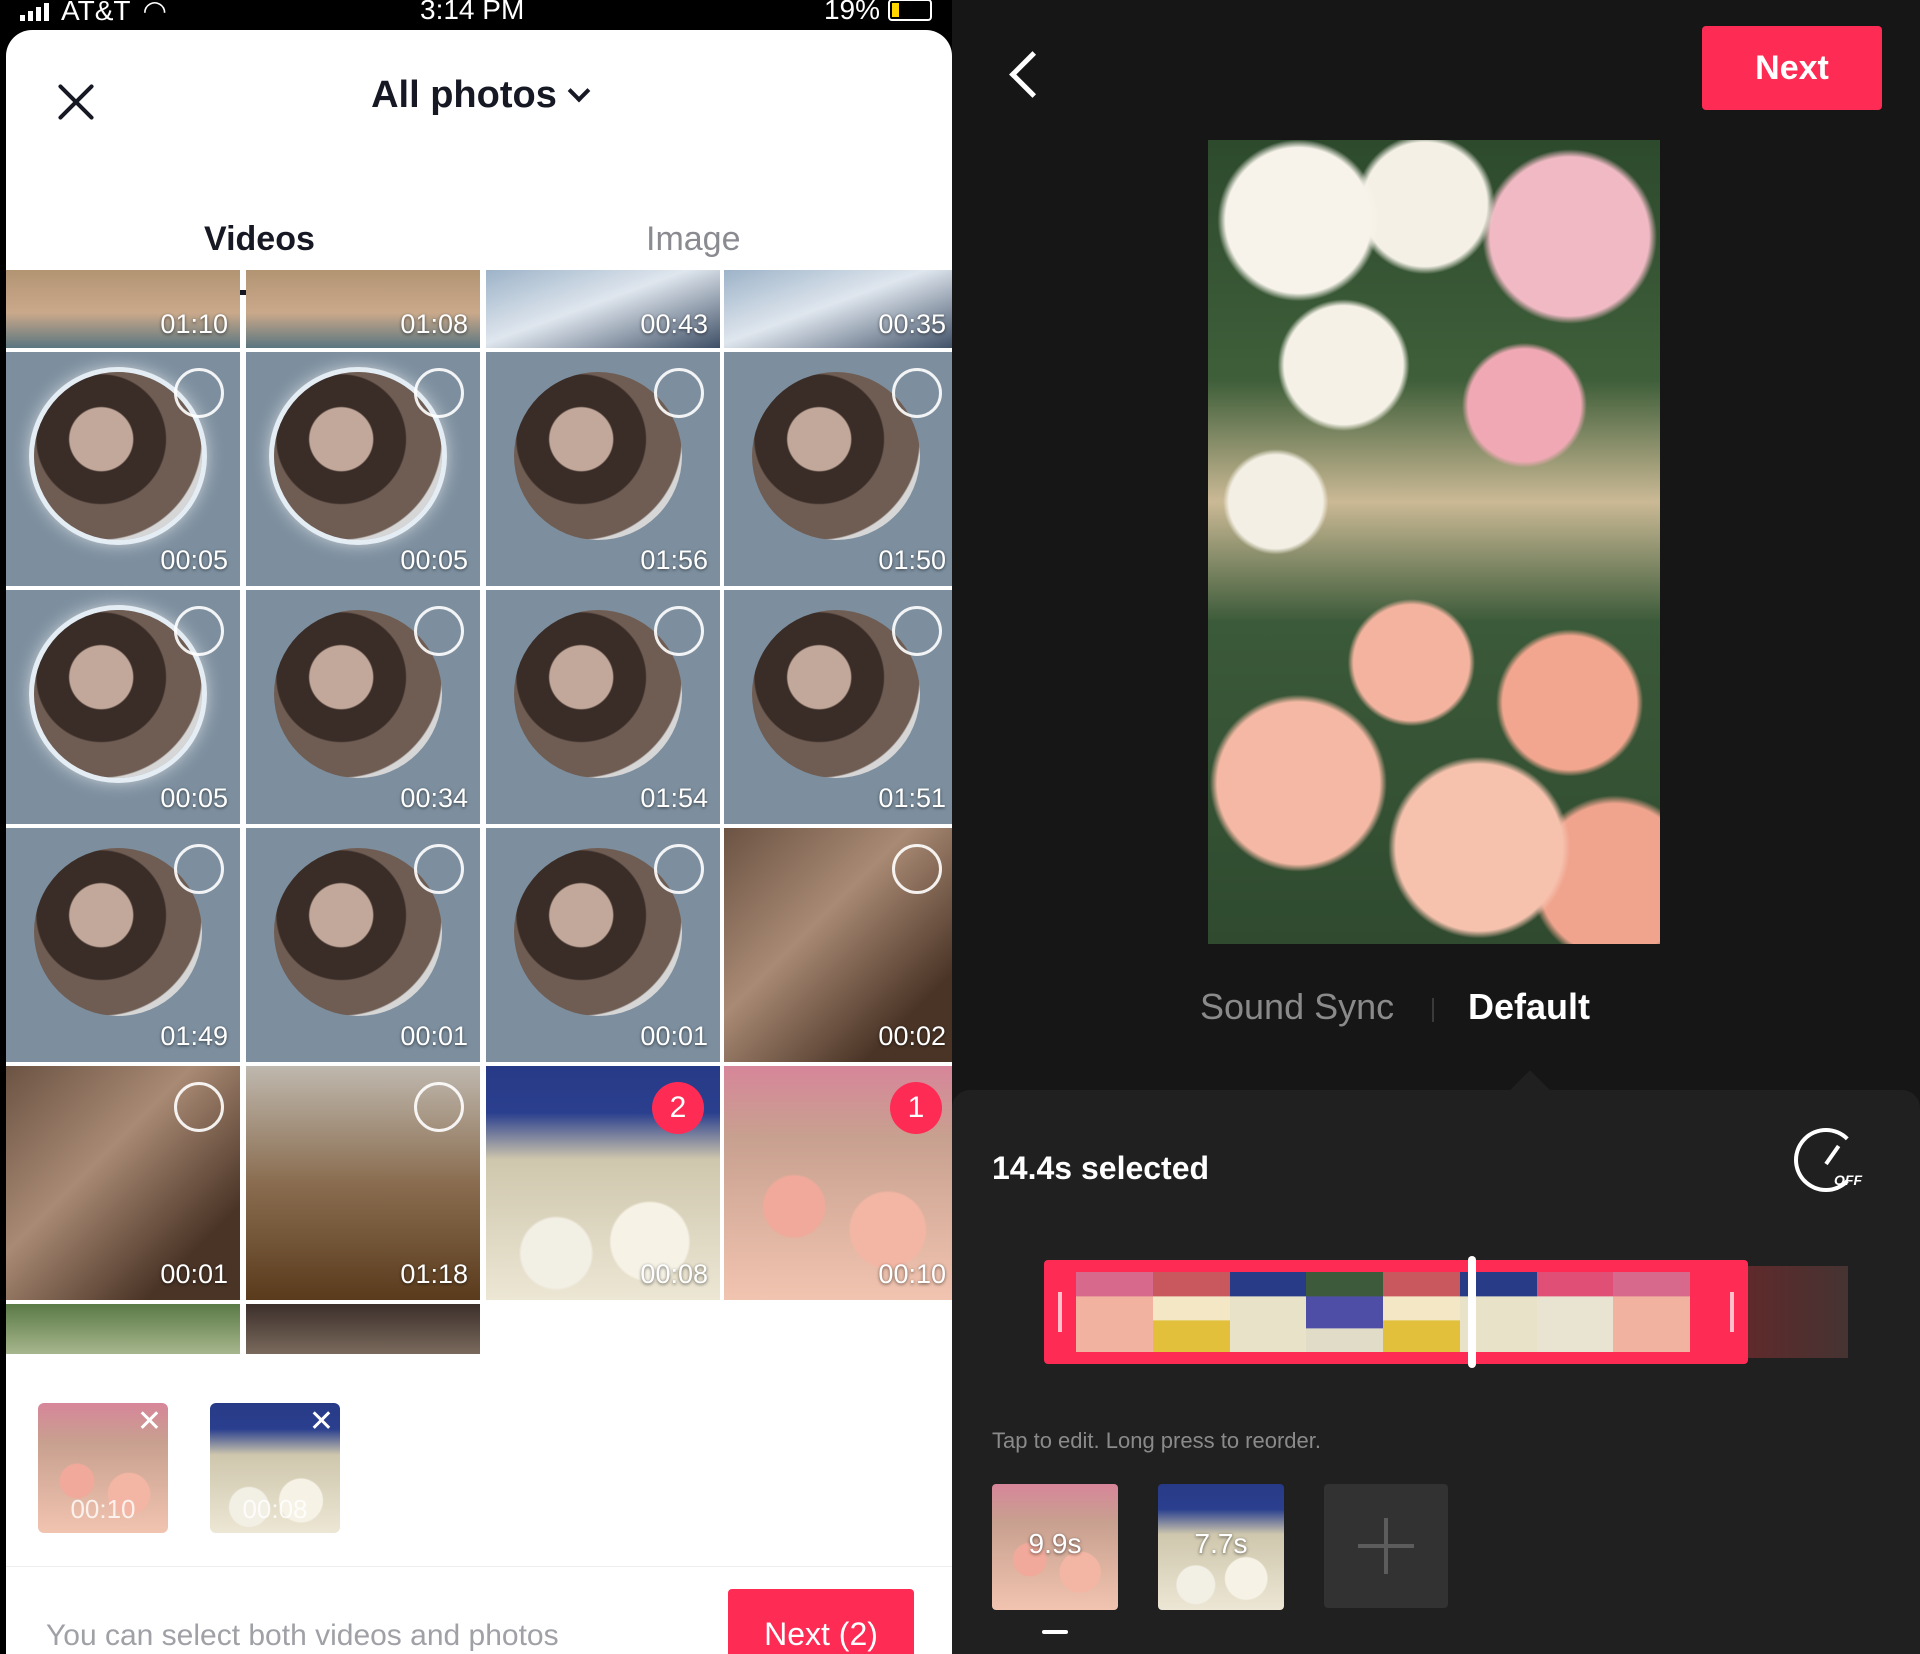  I want to click on video-duration: 01:18, so click(434, 1274).